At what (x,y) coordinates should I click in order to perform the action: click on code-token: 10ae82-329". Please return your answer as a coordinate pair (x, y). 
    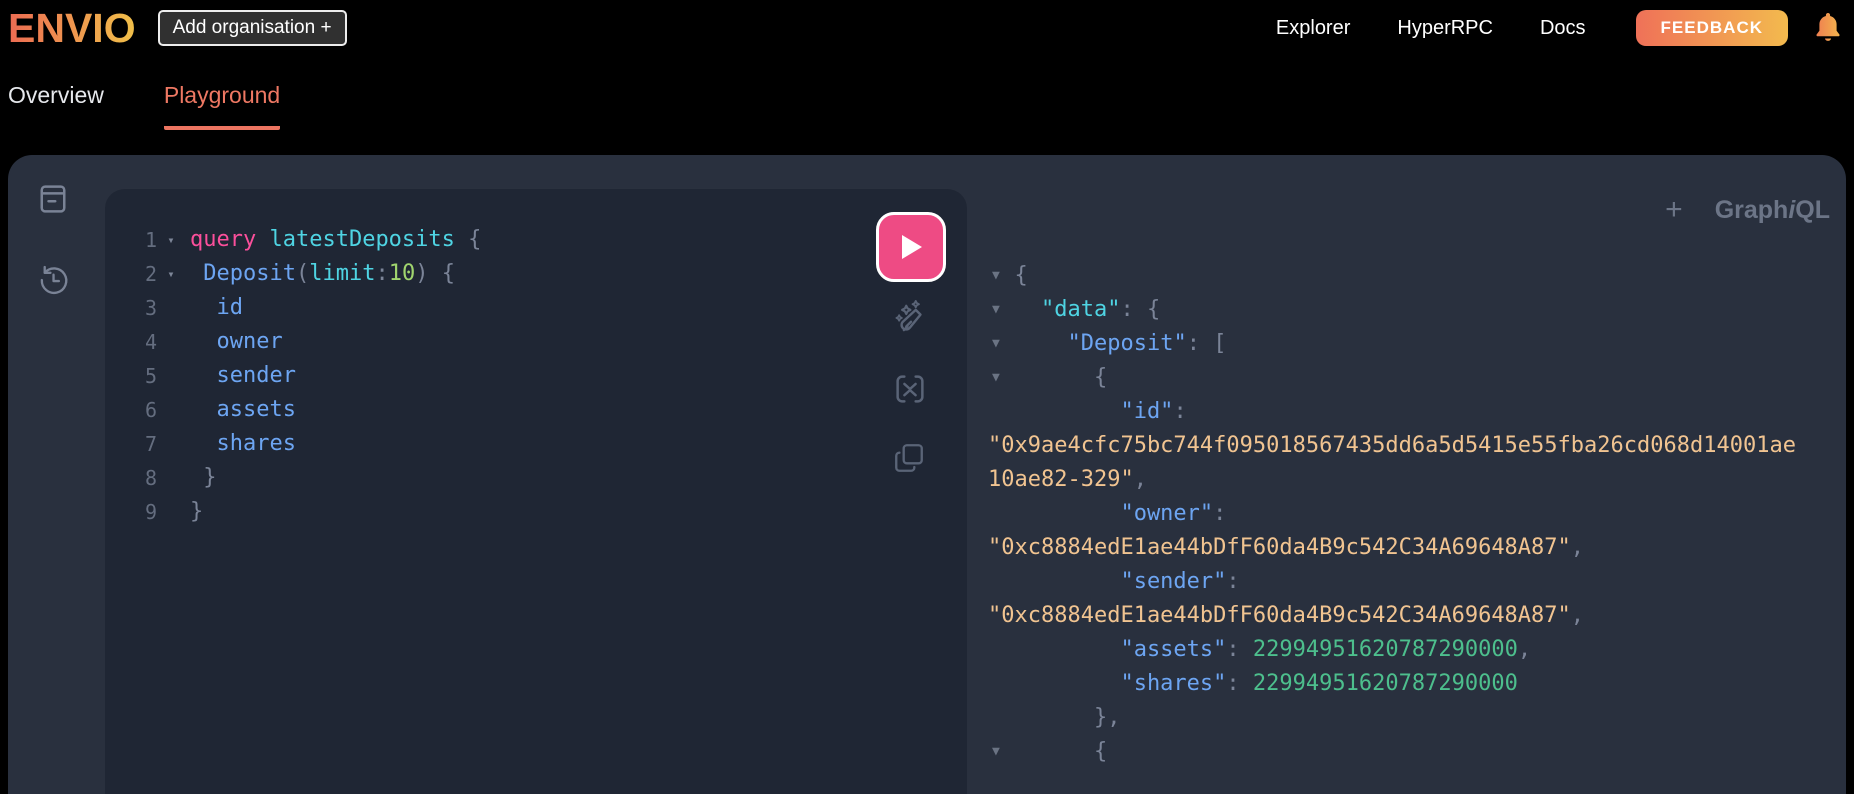
    Looking at the image, I should click on (1061, 479).